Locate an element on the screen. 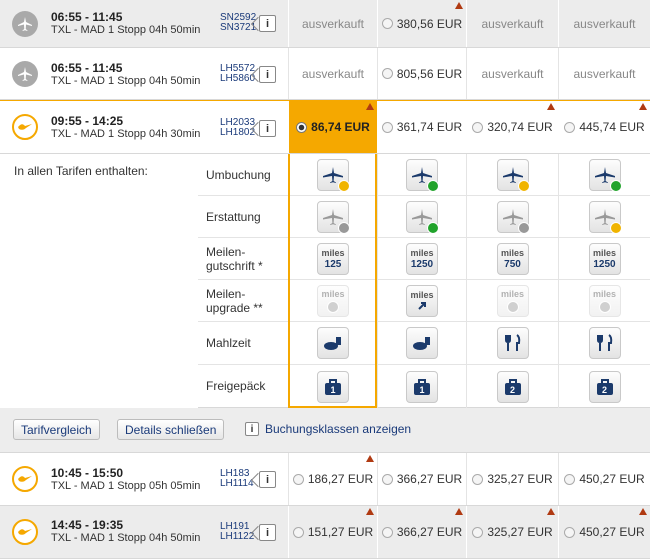 The width and height of the screenshot is (650, 559). flight-route: TXL - MAD 1 Stopp 05h 05min is located at coordinates (126, 486).